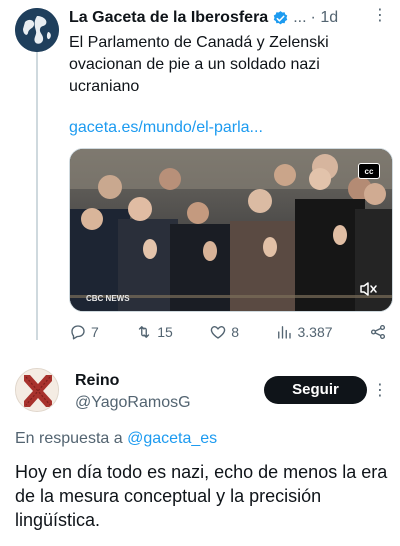  What do you see at coordinates (37, 196) in the screenshot?
I see `thread-line` at bounding box center [37, 196].